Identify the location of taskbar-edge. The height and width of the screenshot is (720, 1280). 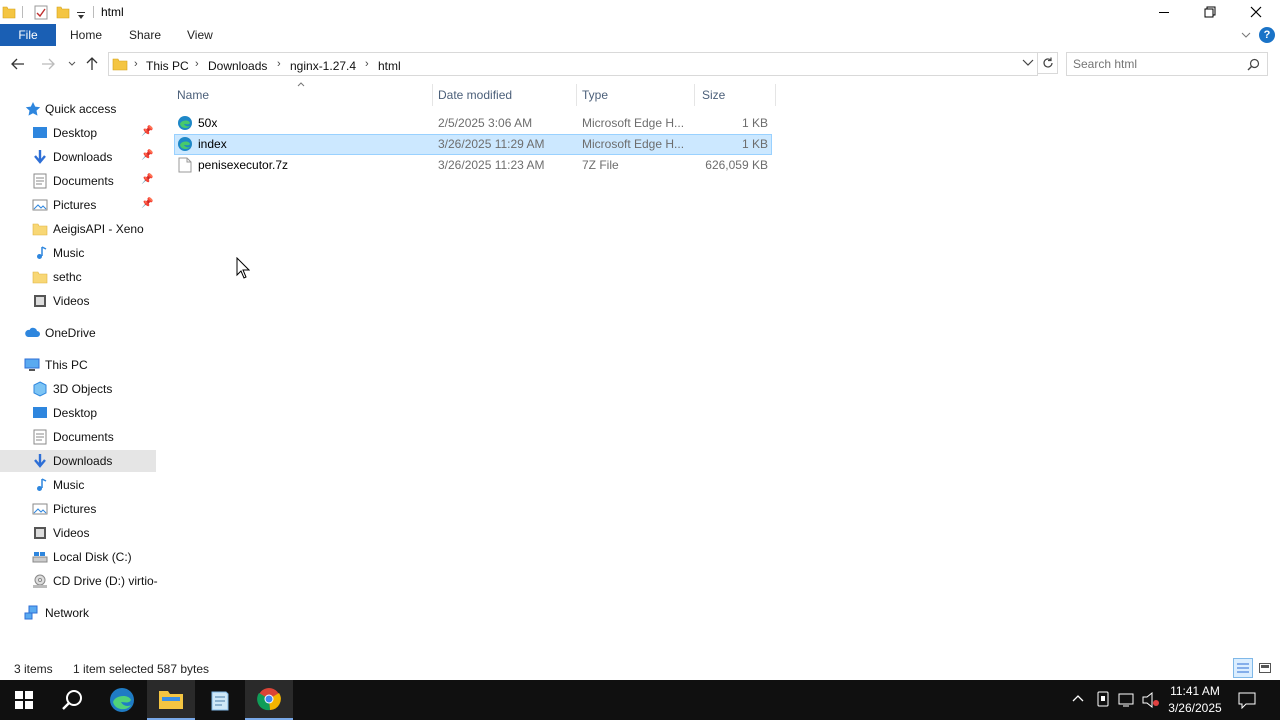
(122, 700).